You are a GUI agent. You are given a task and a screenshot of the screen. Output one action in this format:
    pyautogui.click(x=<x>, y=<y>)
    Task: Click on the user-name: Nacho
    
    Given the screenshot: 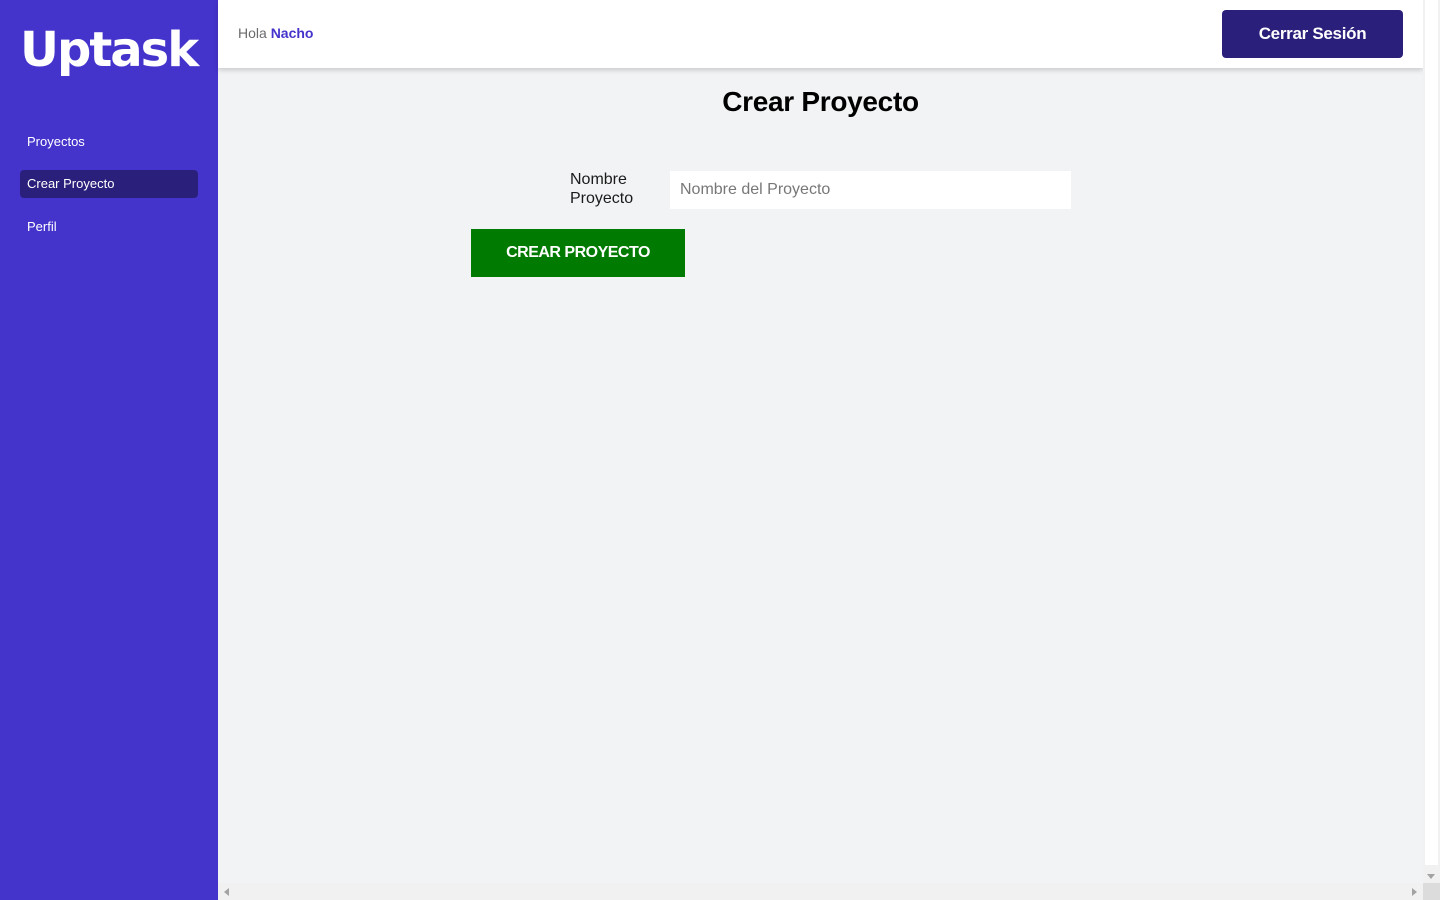 What is the action you would take?
    pyautogui.click(x=292, y=33)
    